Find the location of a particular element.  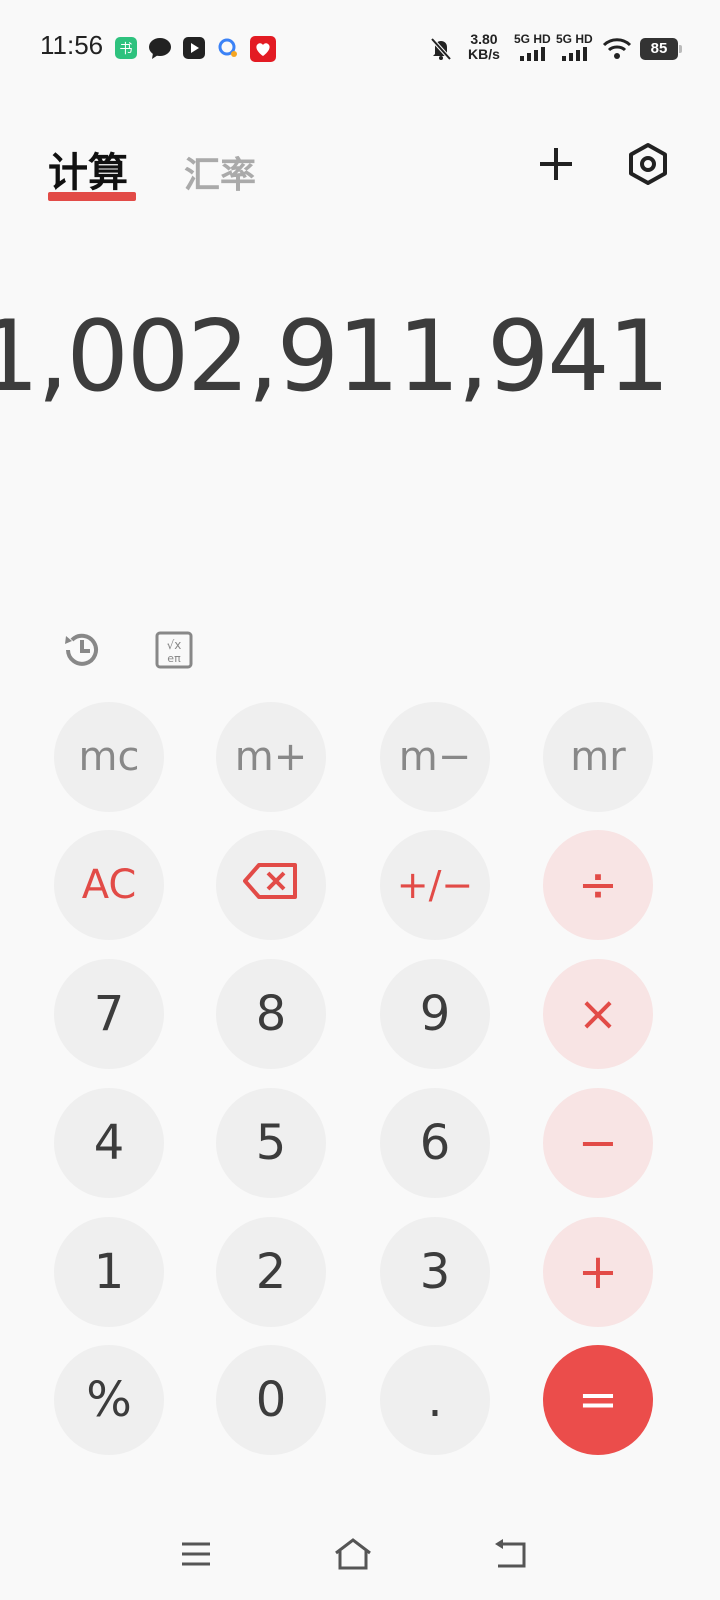

memory-clear-key: mc is located at coordinates (109, 757).